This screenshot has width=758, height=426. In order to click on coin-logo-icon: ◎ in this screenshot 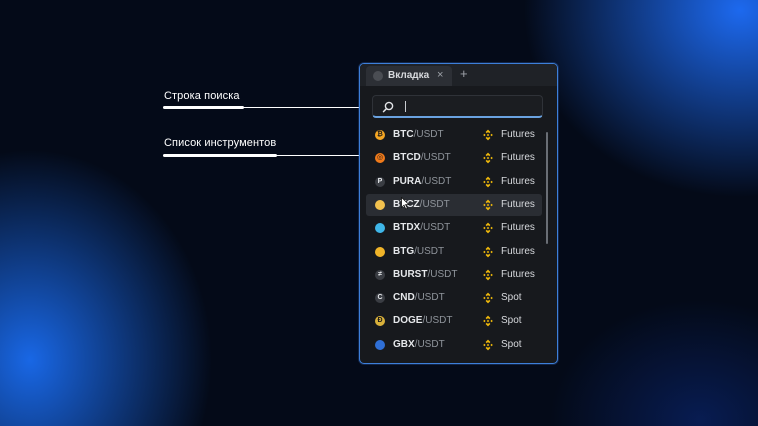, I will do `click(380, 158)`.